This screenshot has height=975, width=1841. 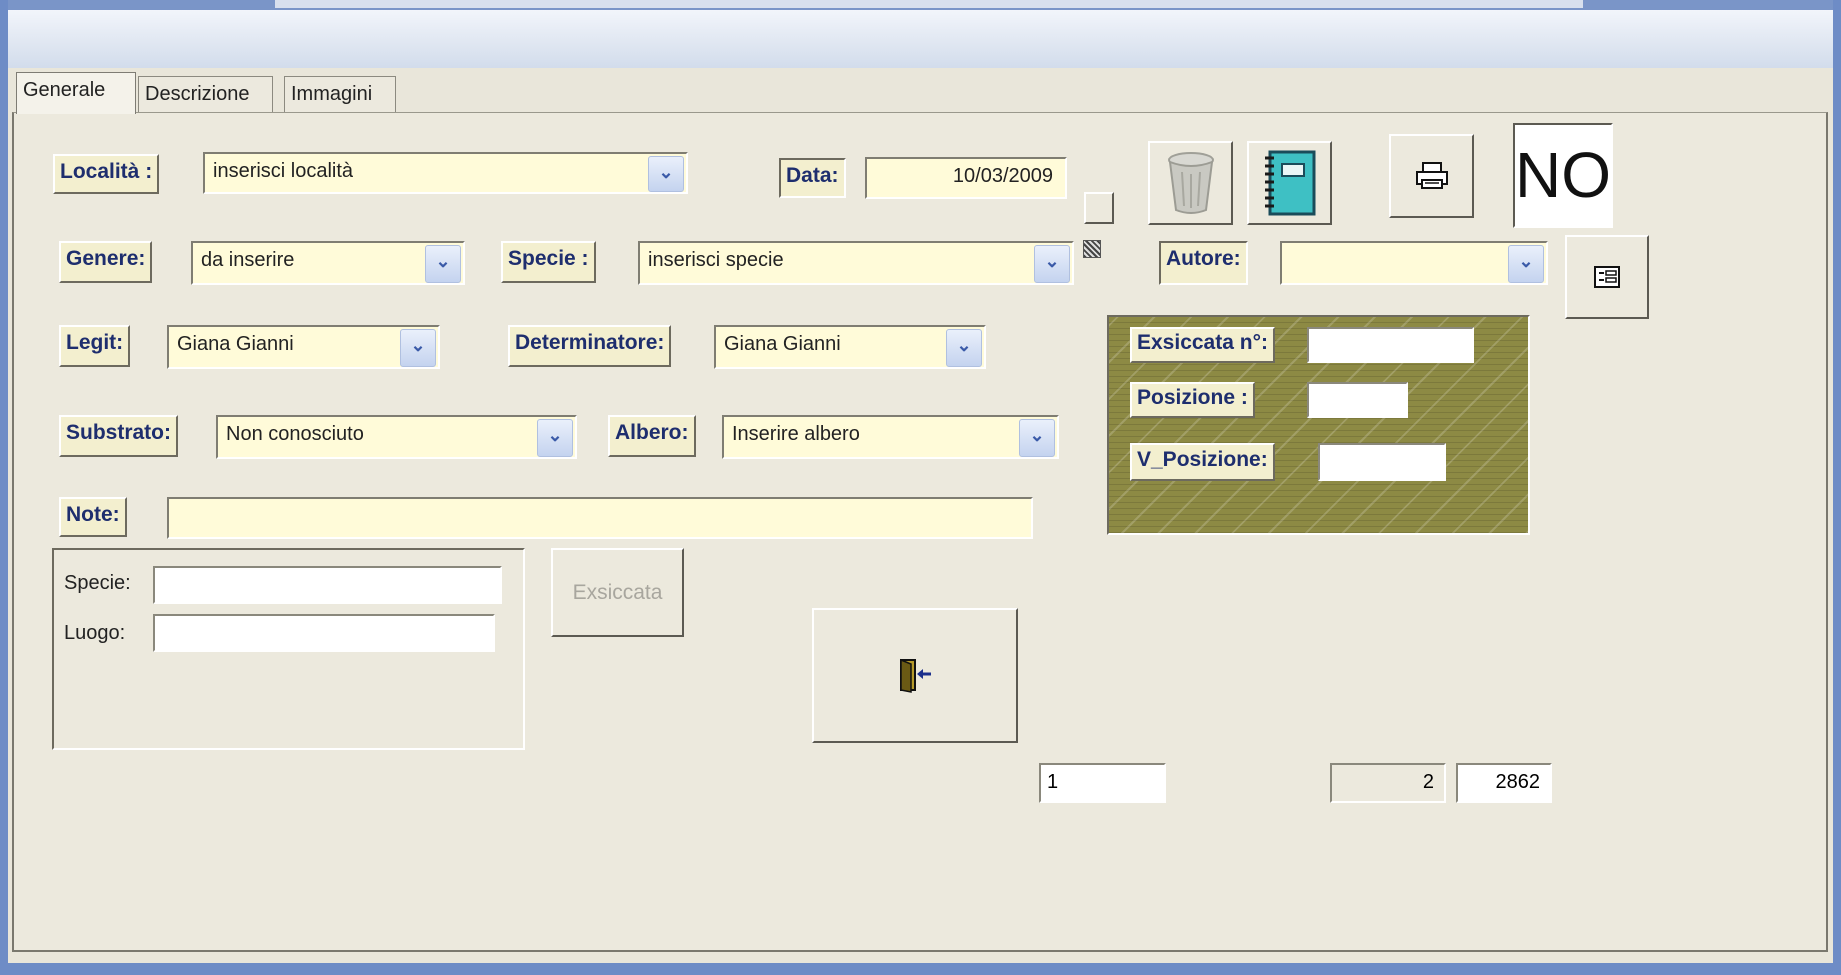 What do you see at coordinates (235, 344) in the screenshot?
I see `legit-value: Giana Gianni` at bounding box center [235, 344].